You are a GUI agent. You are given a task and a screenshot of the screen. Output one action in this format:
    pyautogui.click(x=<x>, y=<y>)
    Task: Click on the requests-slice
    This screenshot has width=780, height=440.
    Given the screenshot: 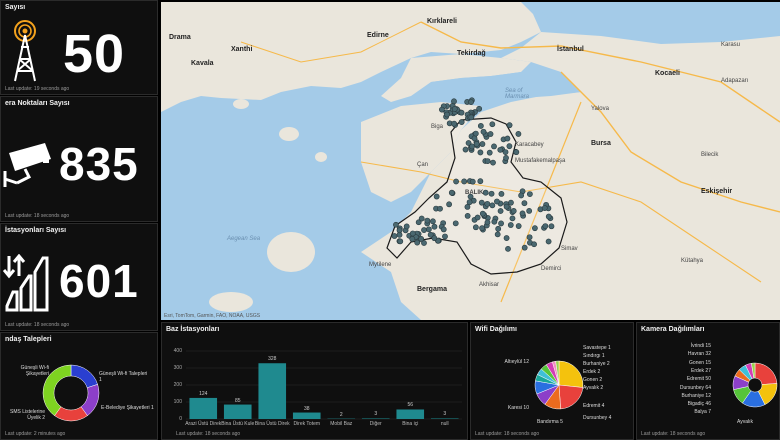 What is the action you would take?
    pyautogui.click(x=84, y=376)
    